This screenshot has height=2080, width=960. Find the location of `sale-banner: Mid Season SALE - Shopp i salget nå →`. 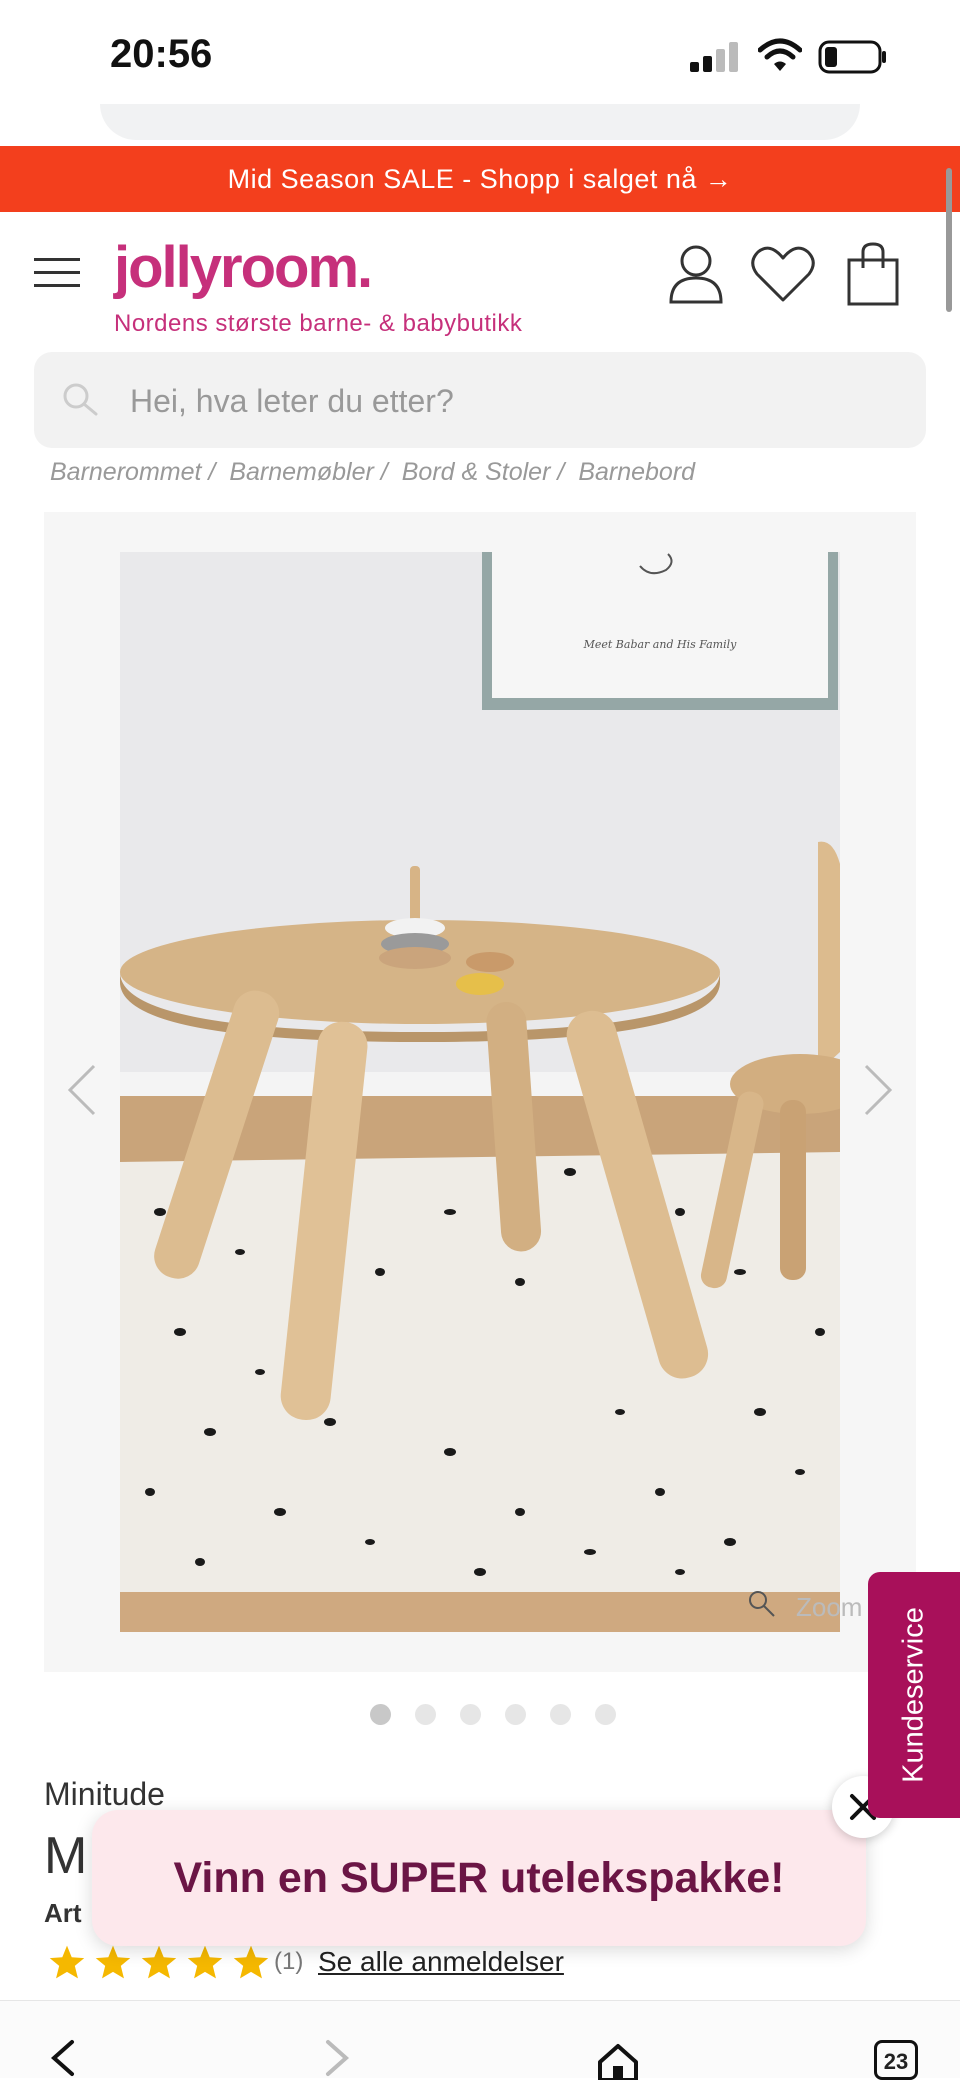

sale-banner: Mid Season SALE - Shopp i salget nå → is located at coordinates (480, 179).